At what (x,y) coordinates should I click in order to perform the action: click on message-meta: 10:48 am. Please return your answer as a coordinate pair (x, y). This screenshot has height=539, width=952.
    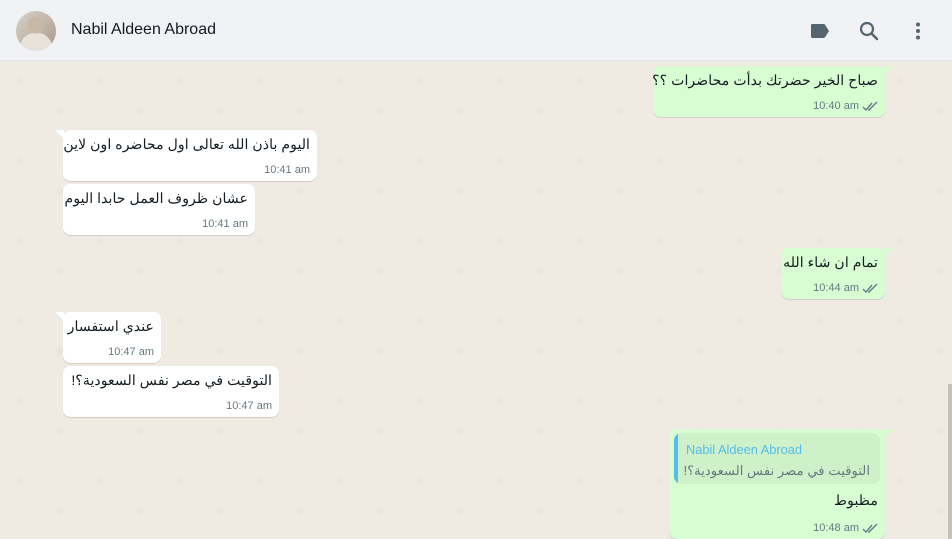
    Looking at the image, I should click on (845, 528).